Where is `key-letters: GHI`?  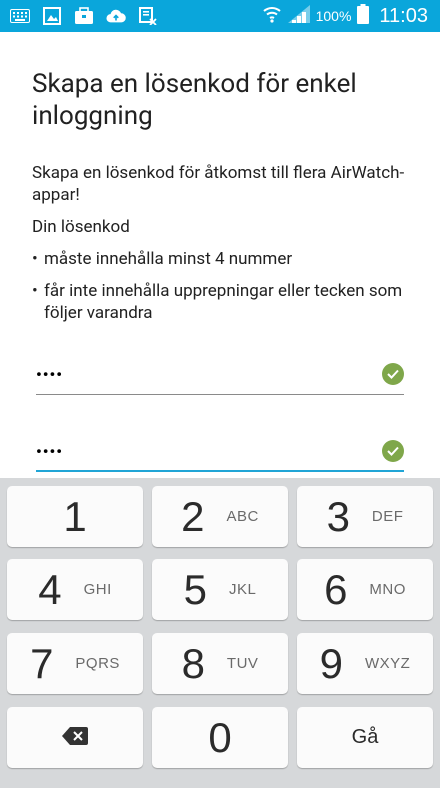
key-letters: GHI is located at coordinates (97, 589).